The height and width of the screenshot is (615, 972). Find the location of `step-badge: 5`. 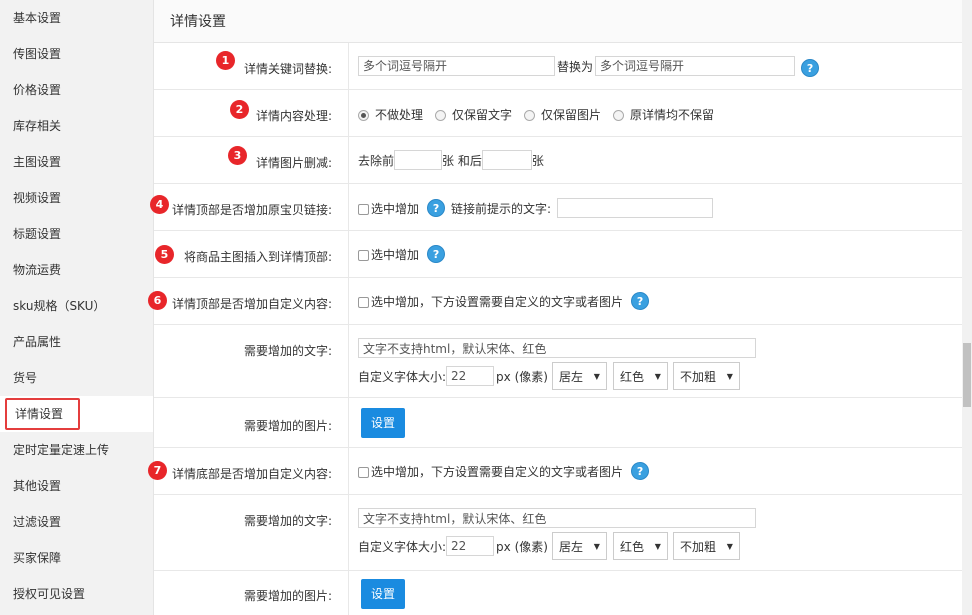

step-badge: 5 is located at coordinates (164, 254).